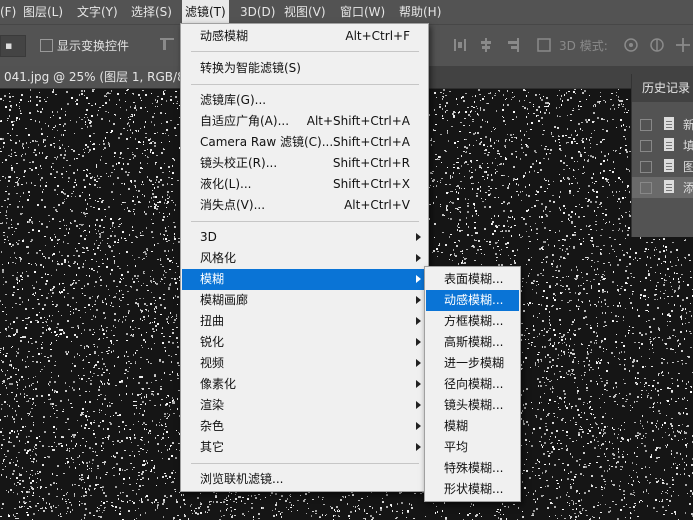  Describe the element at coordinates (13, 46) in the screenshot. I see `tool-preset-dropdown: ▪` at that location.